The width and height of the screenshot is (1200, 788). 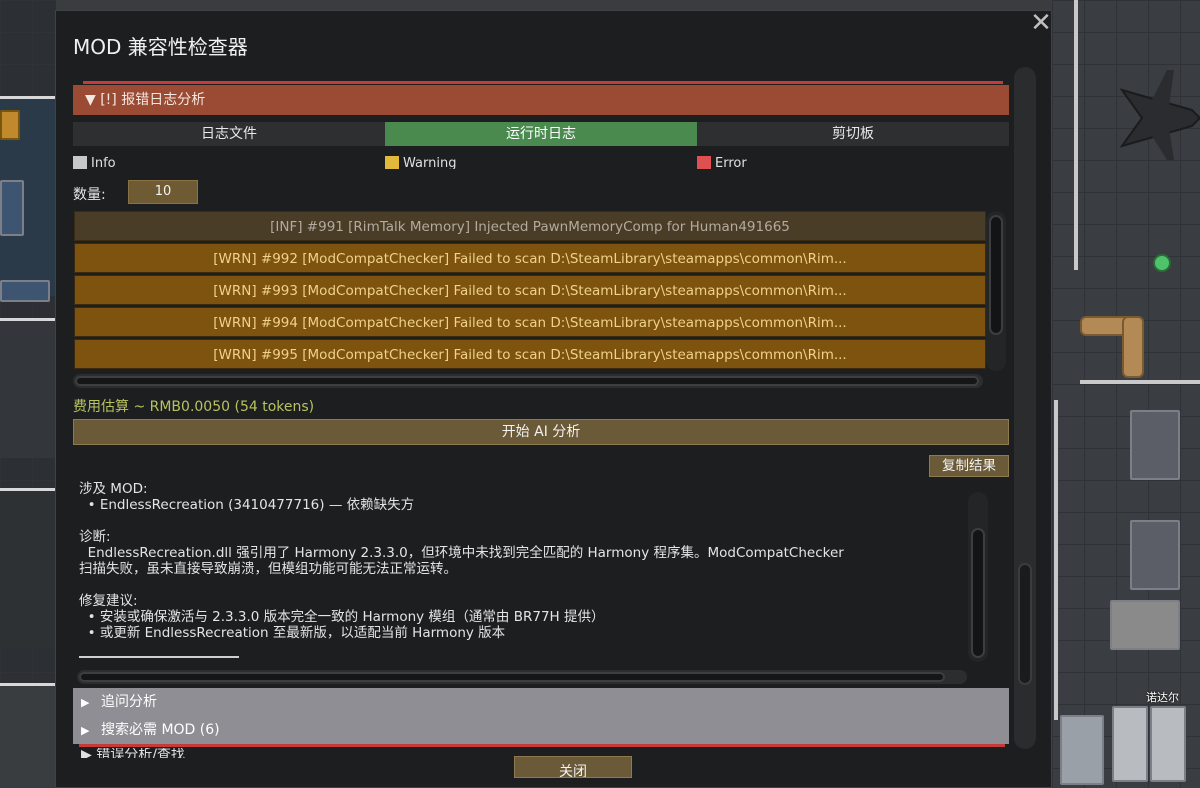 I want to click on tab-log-file: 日志文件, so click(x=229, y=134).